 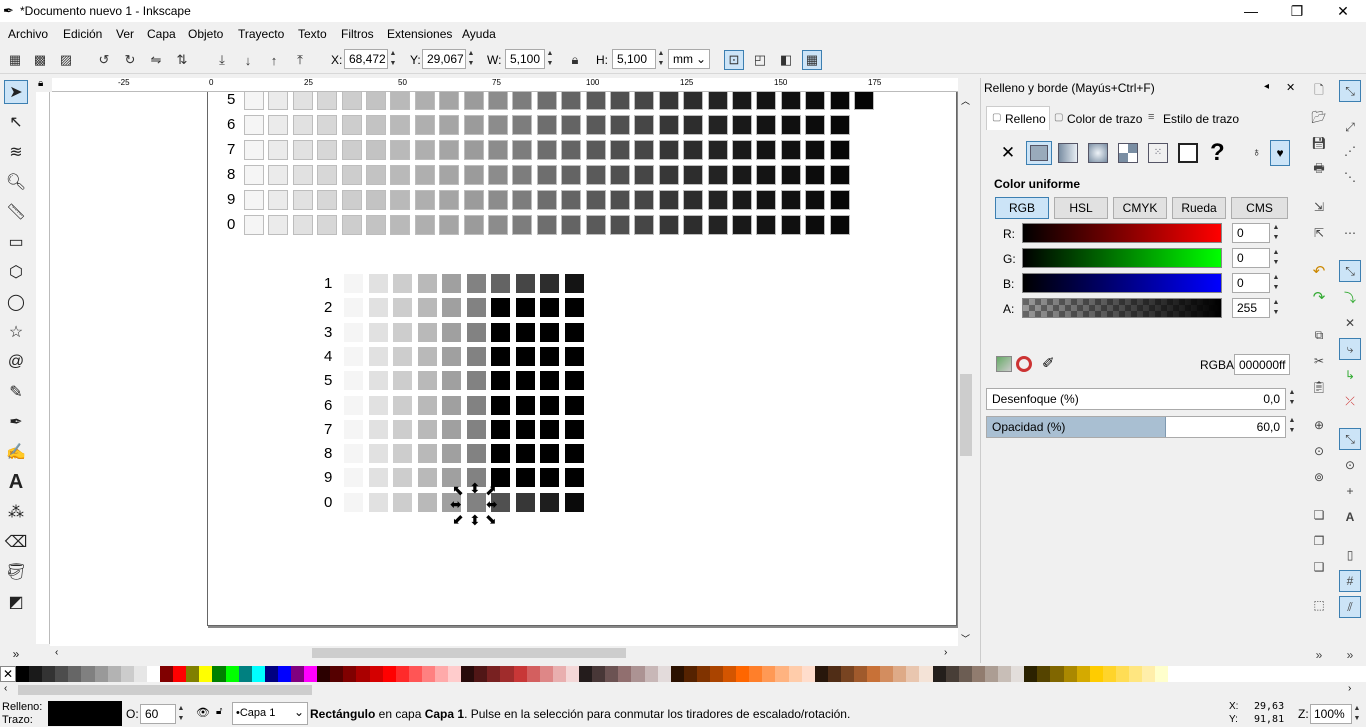 What do you see at coordinates (16, 92) in the screenshot?
I see `selector-tool-icon: ➤` at bounding box center [16, 92].